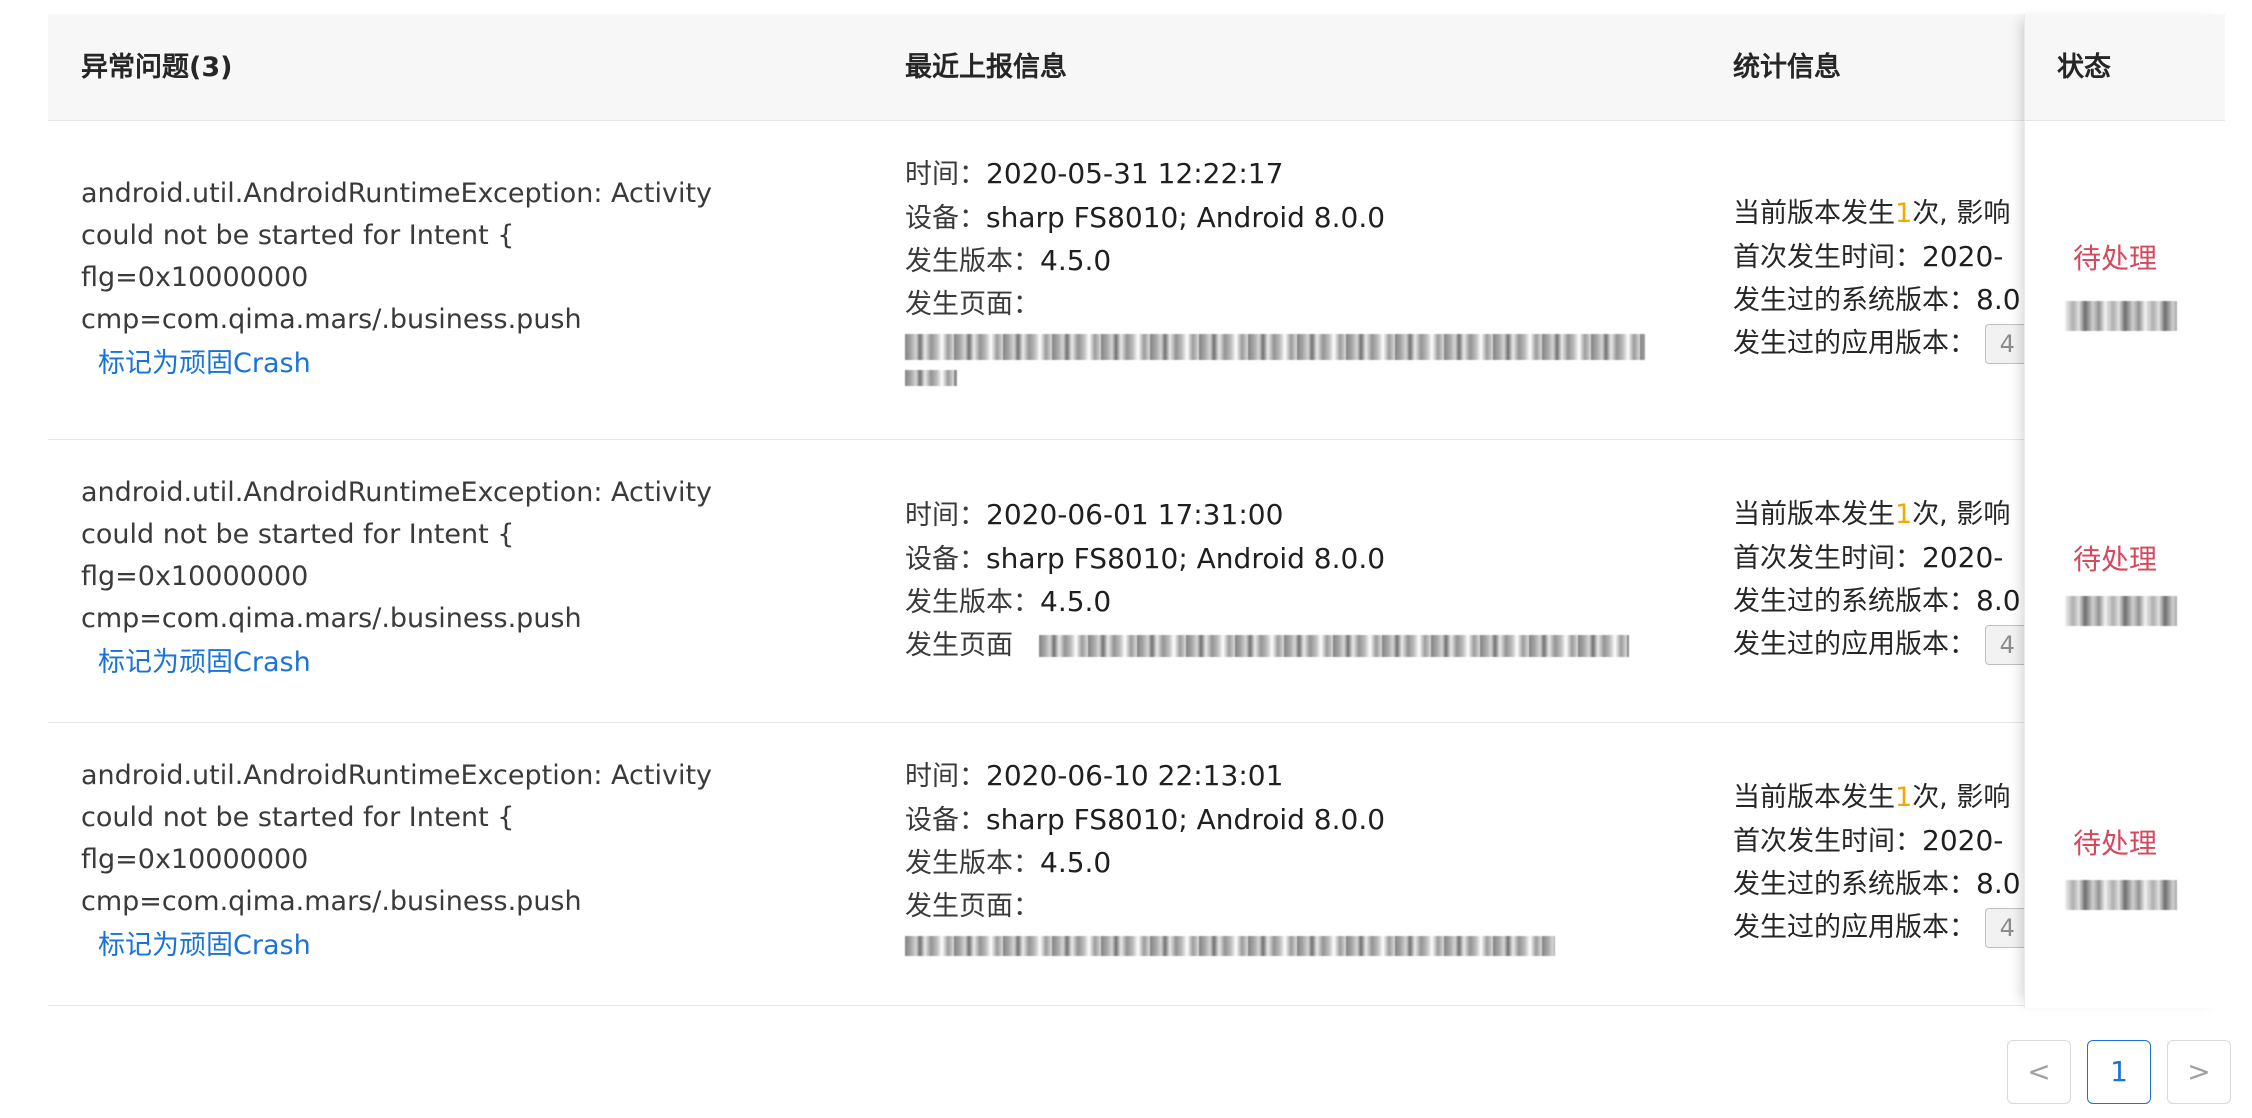 The image size is (2252, 1118). I want to click on report-time: 时间：2020-05-31 12:22:17, so click(1285, 175).